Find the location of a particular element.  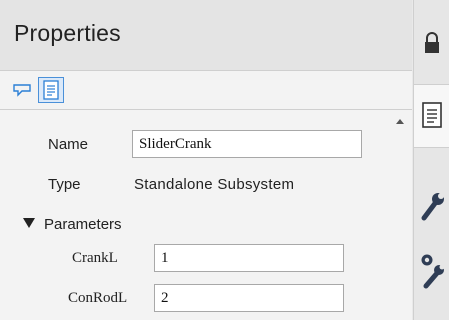

side-tab-wrench is located at coordinates (431, 205).